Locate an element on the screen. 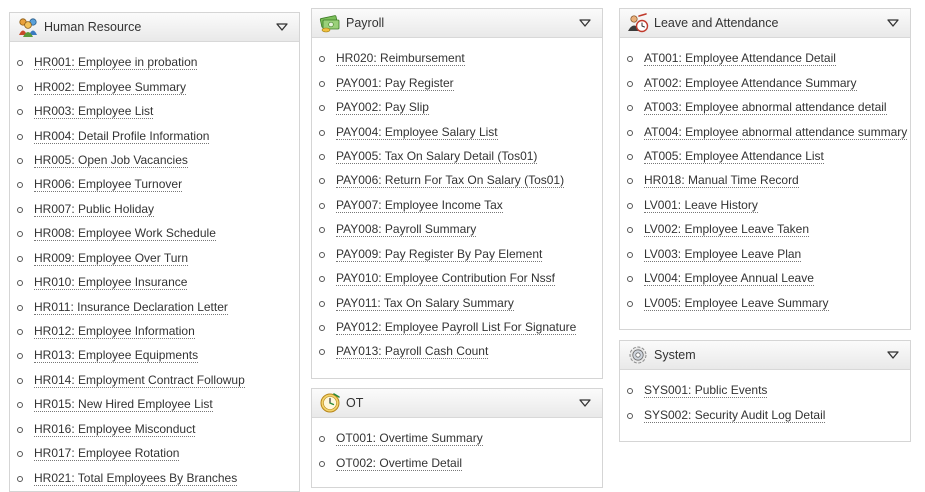 The width and height of the screenshot is (925, 492). report-link: HR015: New Hired Employee List is located at coordinates (123, 405).